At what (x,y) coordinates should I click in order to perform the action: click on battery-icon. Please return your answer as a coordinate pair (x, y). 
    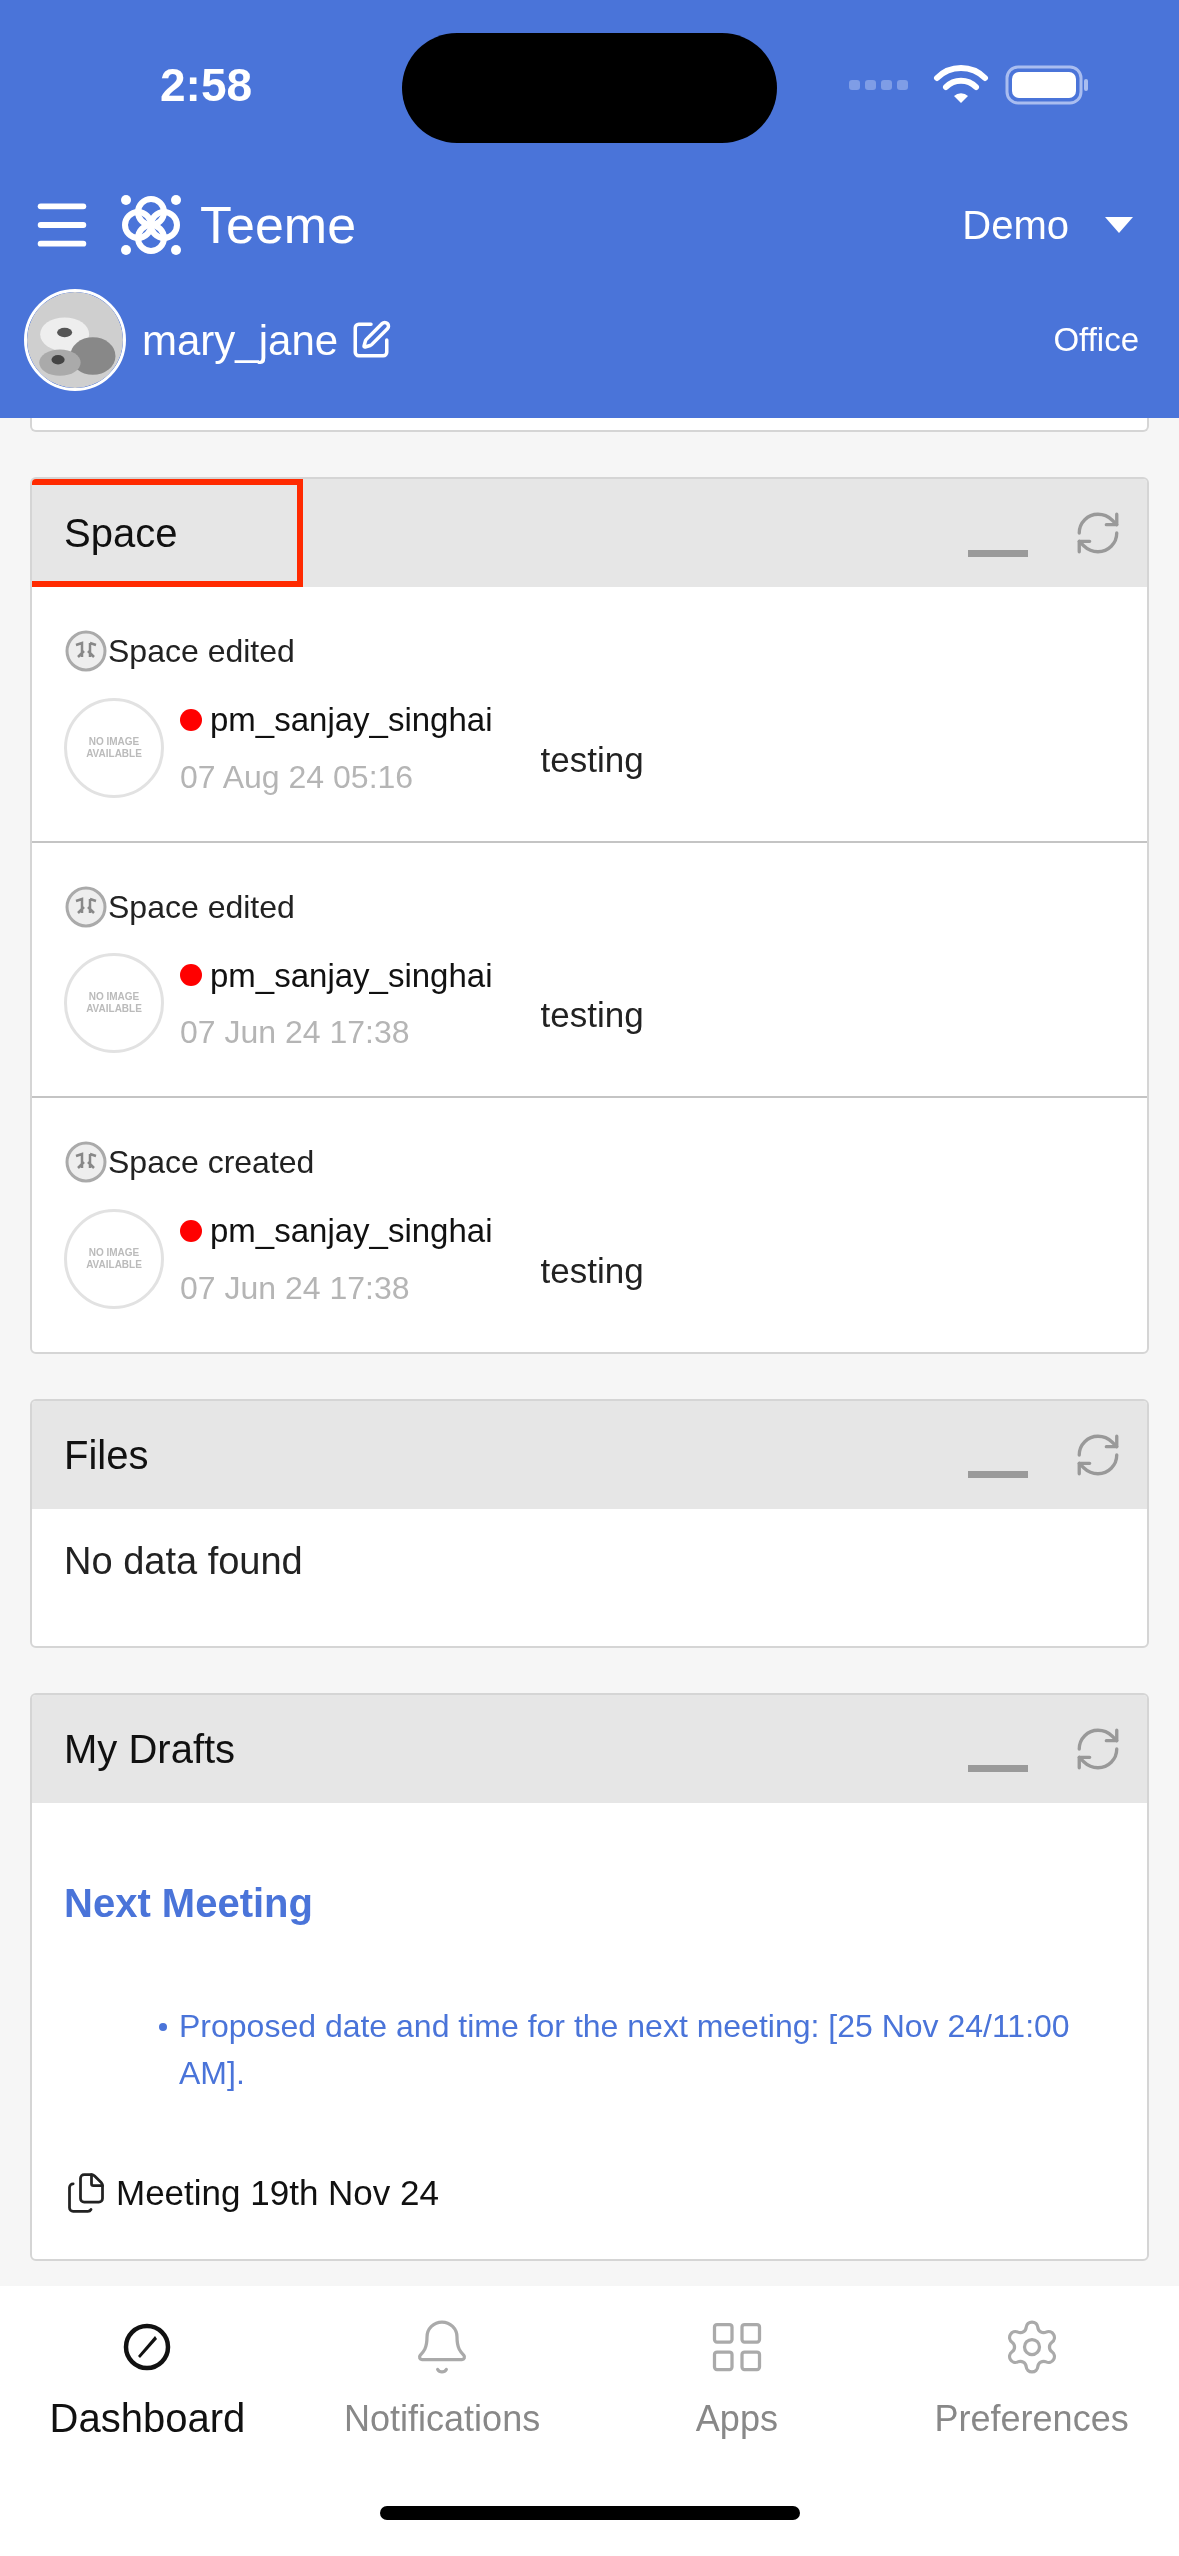
    Looking at the image, I should click on (1047, 85).